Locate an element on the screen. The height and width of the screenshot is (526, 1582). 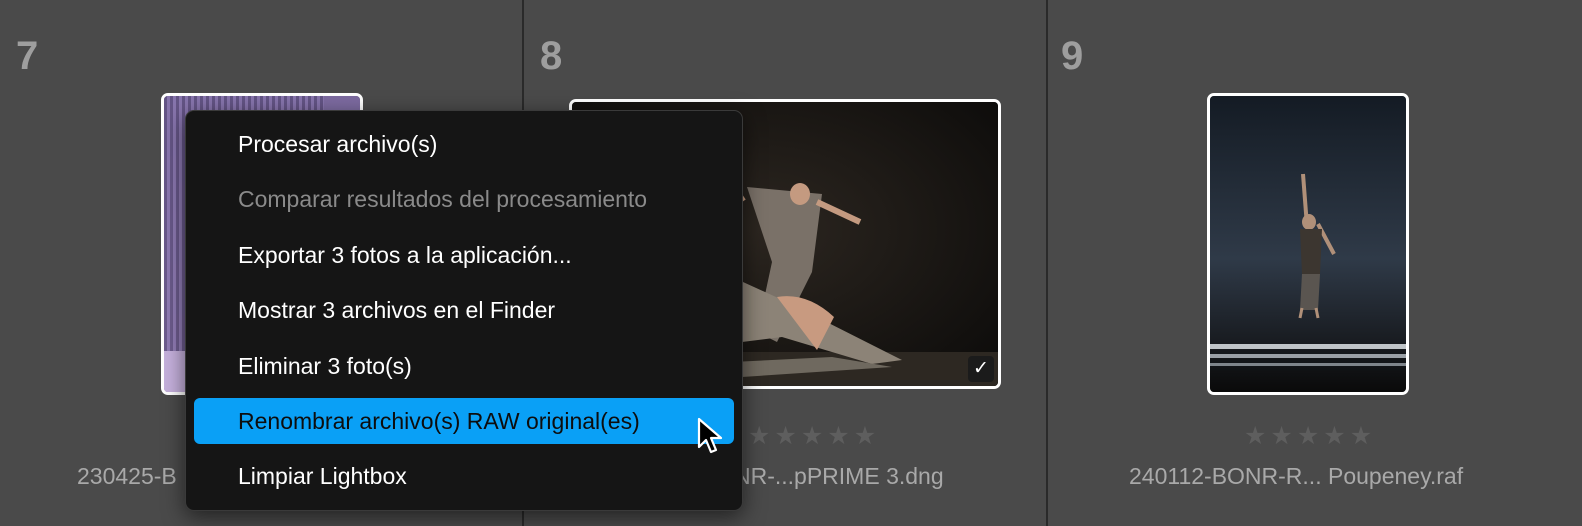
file-name-caption: NR-...pPRIME 3.dng is located at coordinates (839, 476).